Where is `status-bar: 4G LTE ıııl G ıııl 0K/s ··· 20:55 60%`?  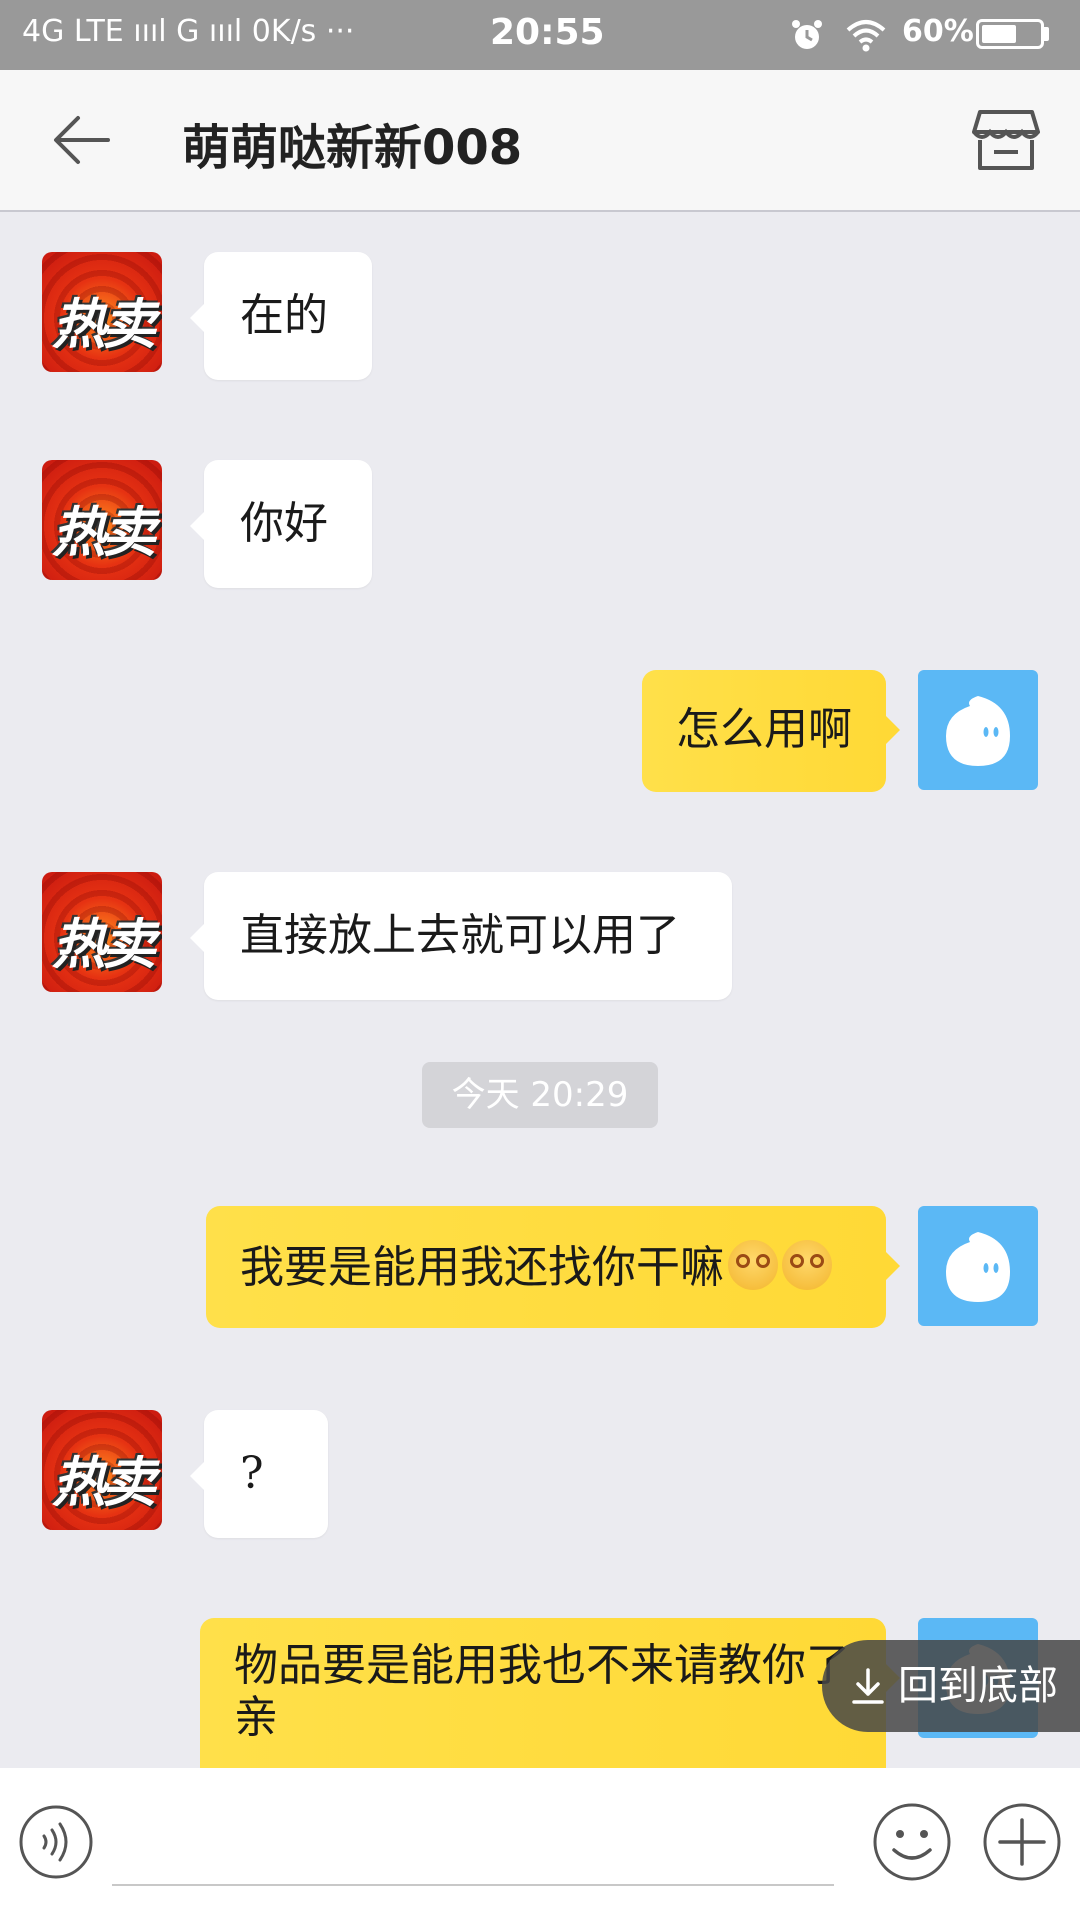
status-bar: 4G LTE ıııl G ıııl 0K/s ··· 20:55 60% is located at coordinates (540, 35).